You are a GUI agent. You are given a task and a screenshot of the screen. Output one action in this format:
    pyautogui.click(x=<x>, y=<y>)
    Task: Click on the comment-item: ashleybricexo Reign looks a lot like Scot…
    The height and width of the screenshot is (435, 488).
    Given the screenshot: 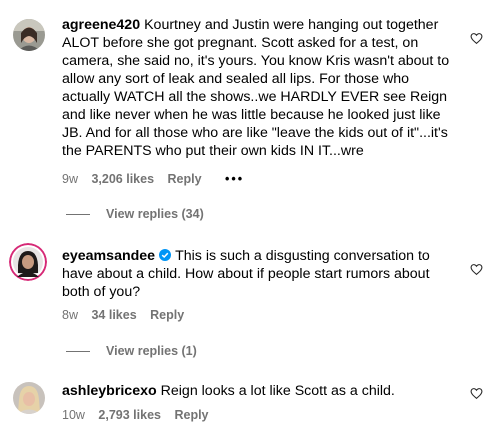 What is the action you would take?
    pyautogui.click(x=244, y=402)
    